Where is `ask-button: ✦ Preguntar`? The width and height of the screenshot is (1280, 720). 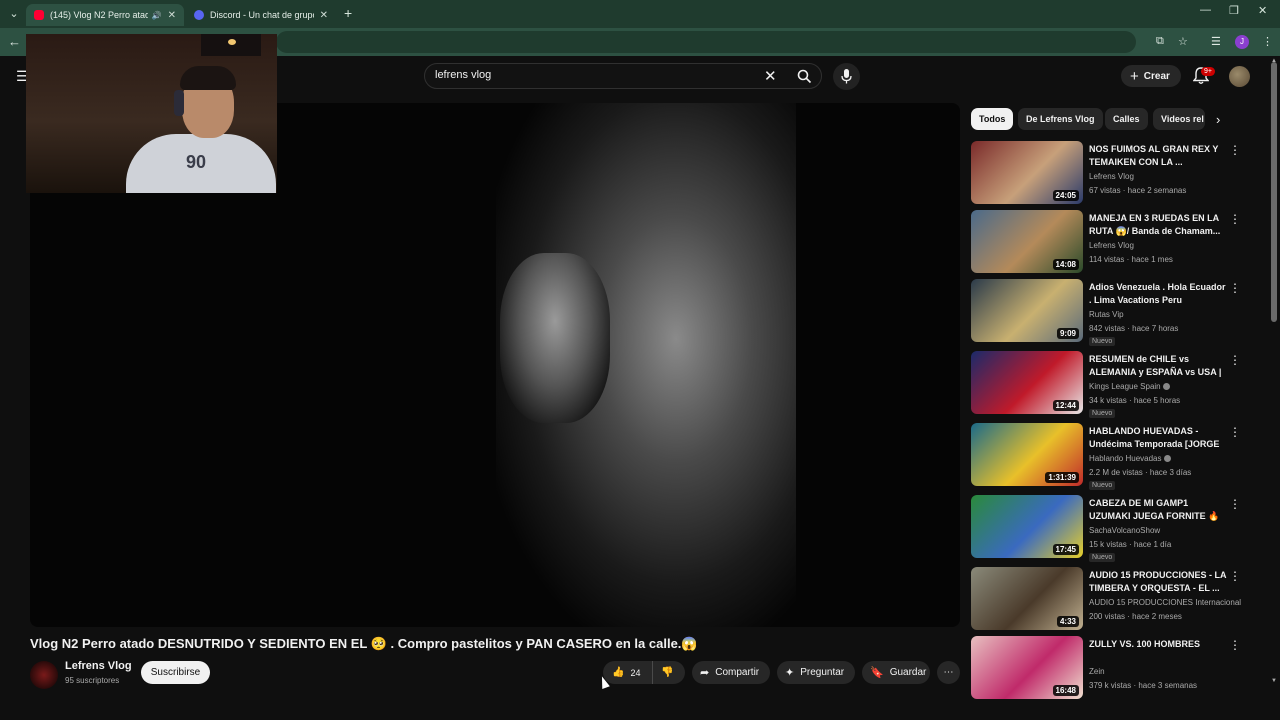
ask-button: ✦ Preguntar is located at coordinates (816, 672).